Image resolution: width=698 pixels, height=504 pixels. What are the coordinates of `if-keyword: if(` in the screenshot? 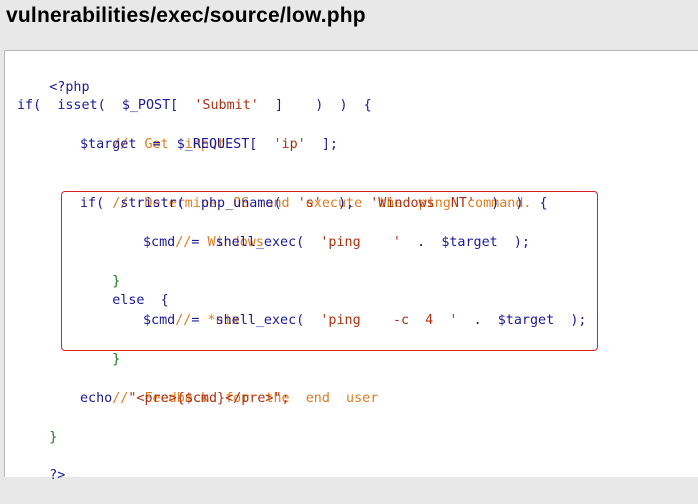 It's located at (29, 105).